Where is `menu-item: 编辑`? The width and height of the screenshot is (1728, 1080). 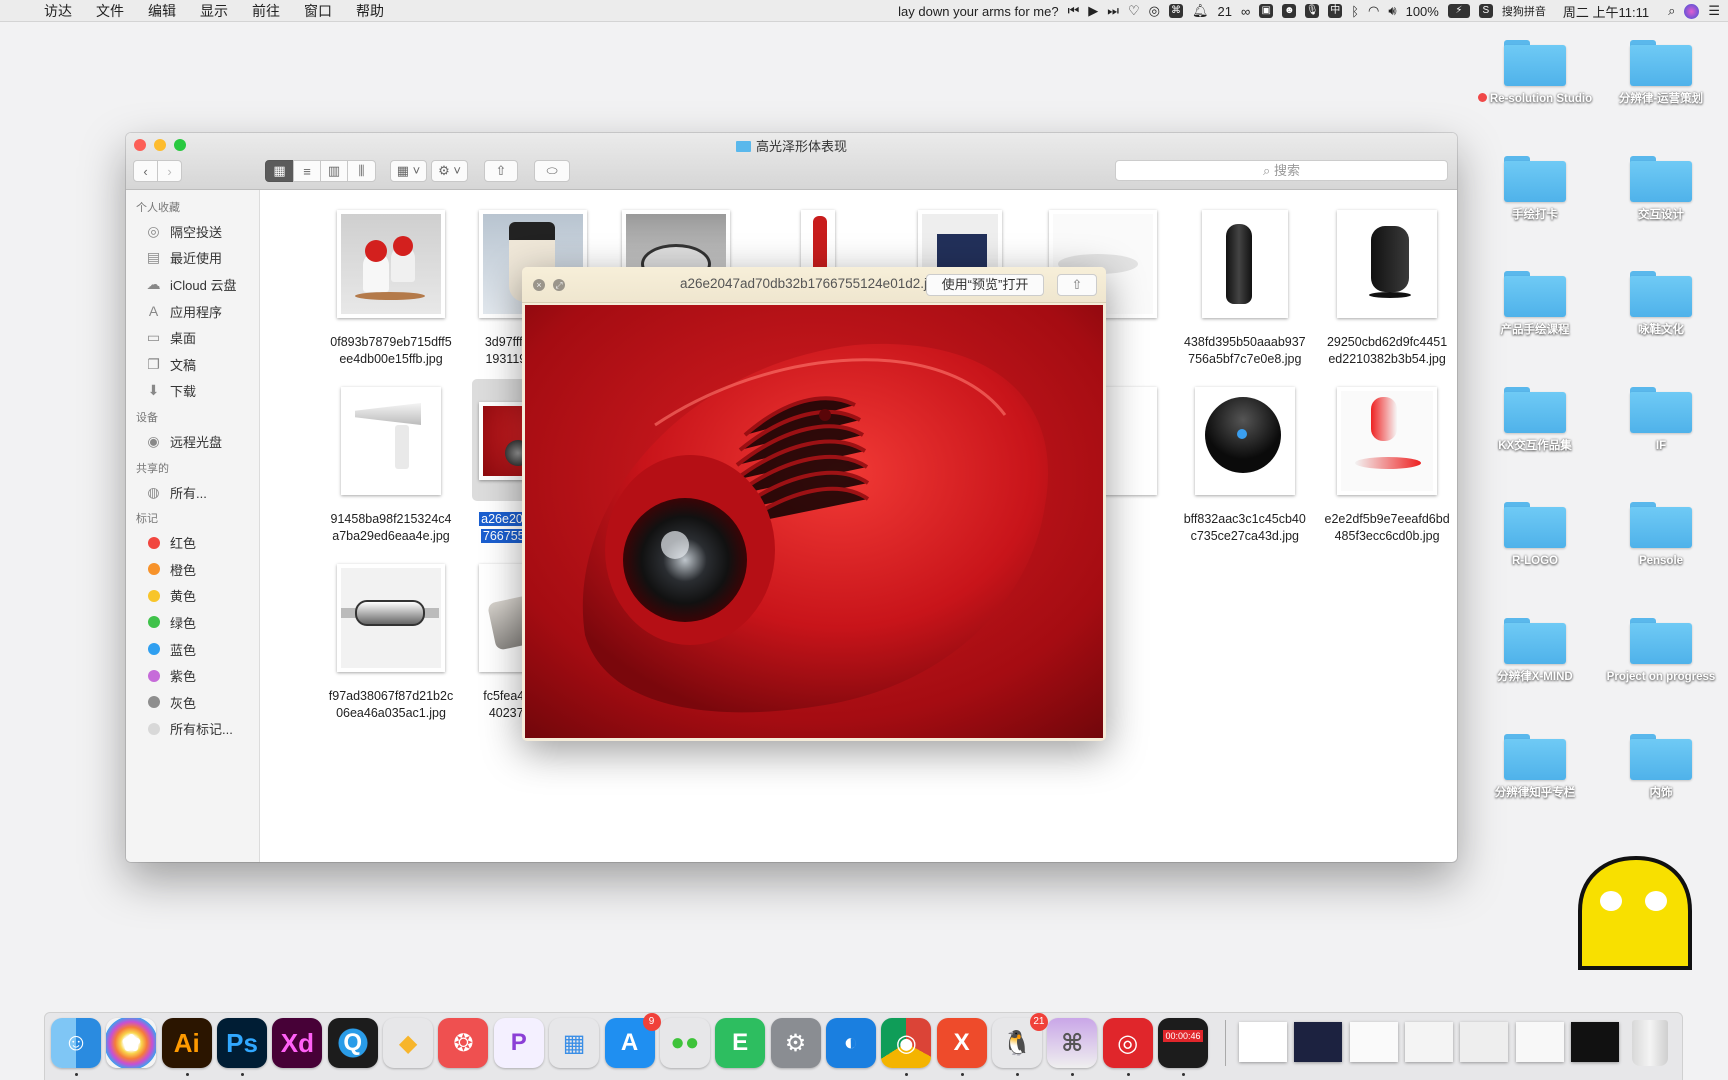
menu-item: 编辑 is located at coordinates (162, 11).